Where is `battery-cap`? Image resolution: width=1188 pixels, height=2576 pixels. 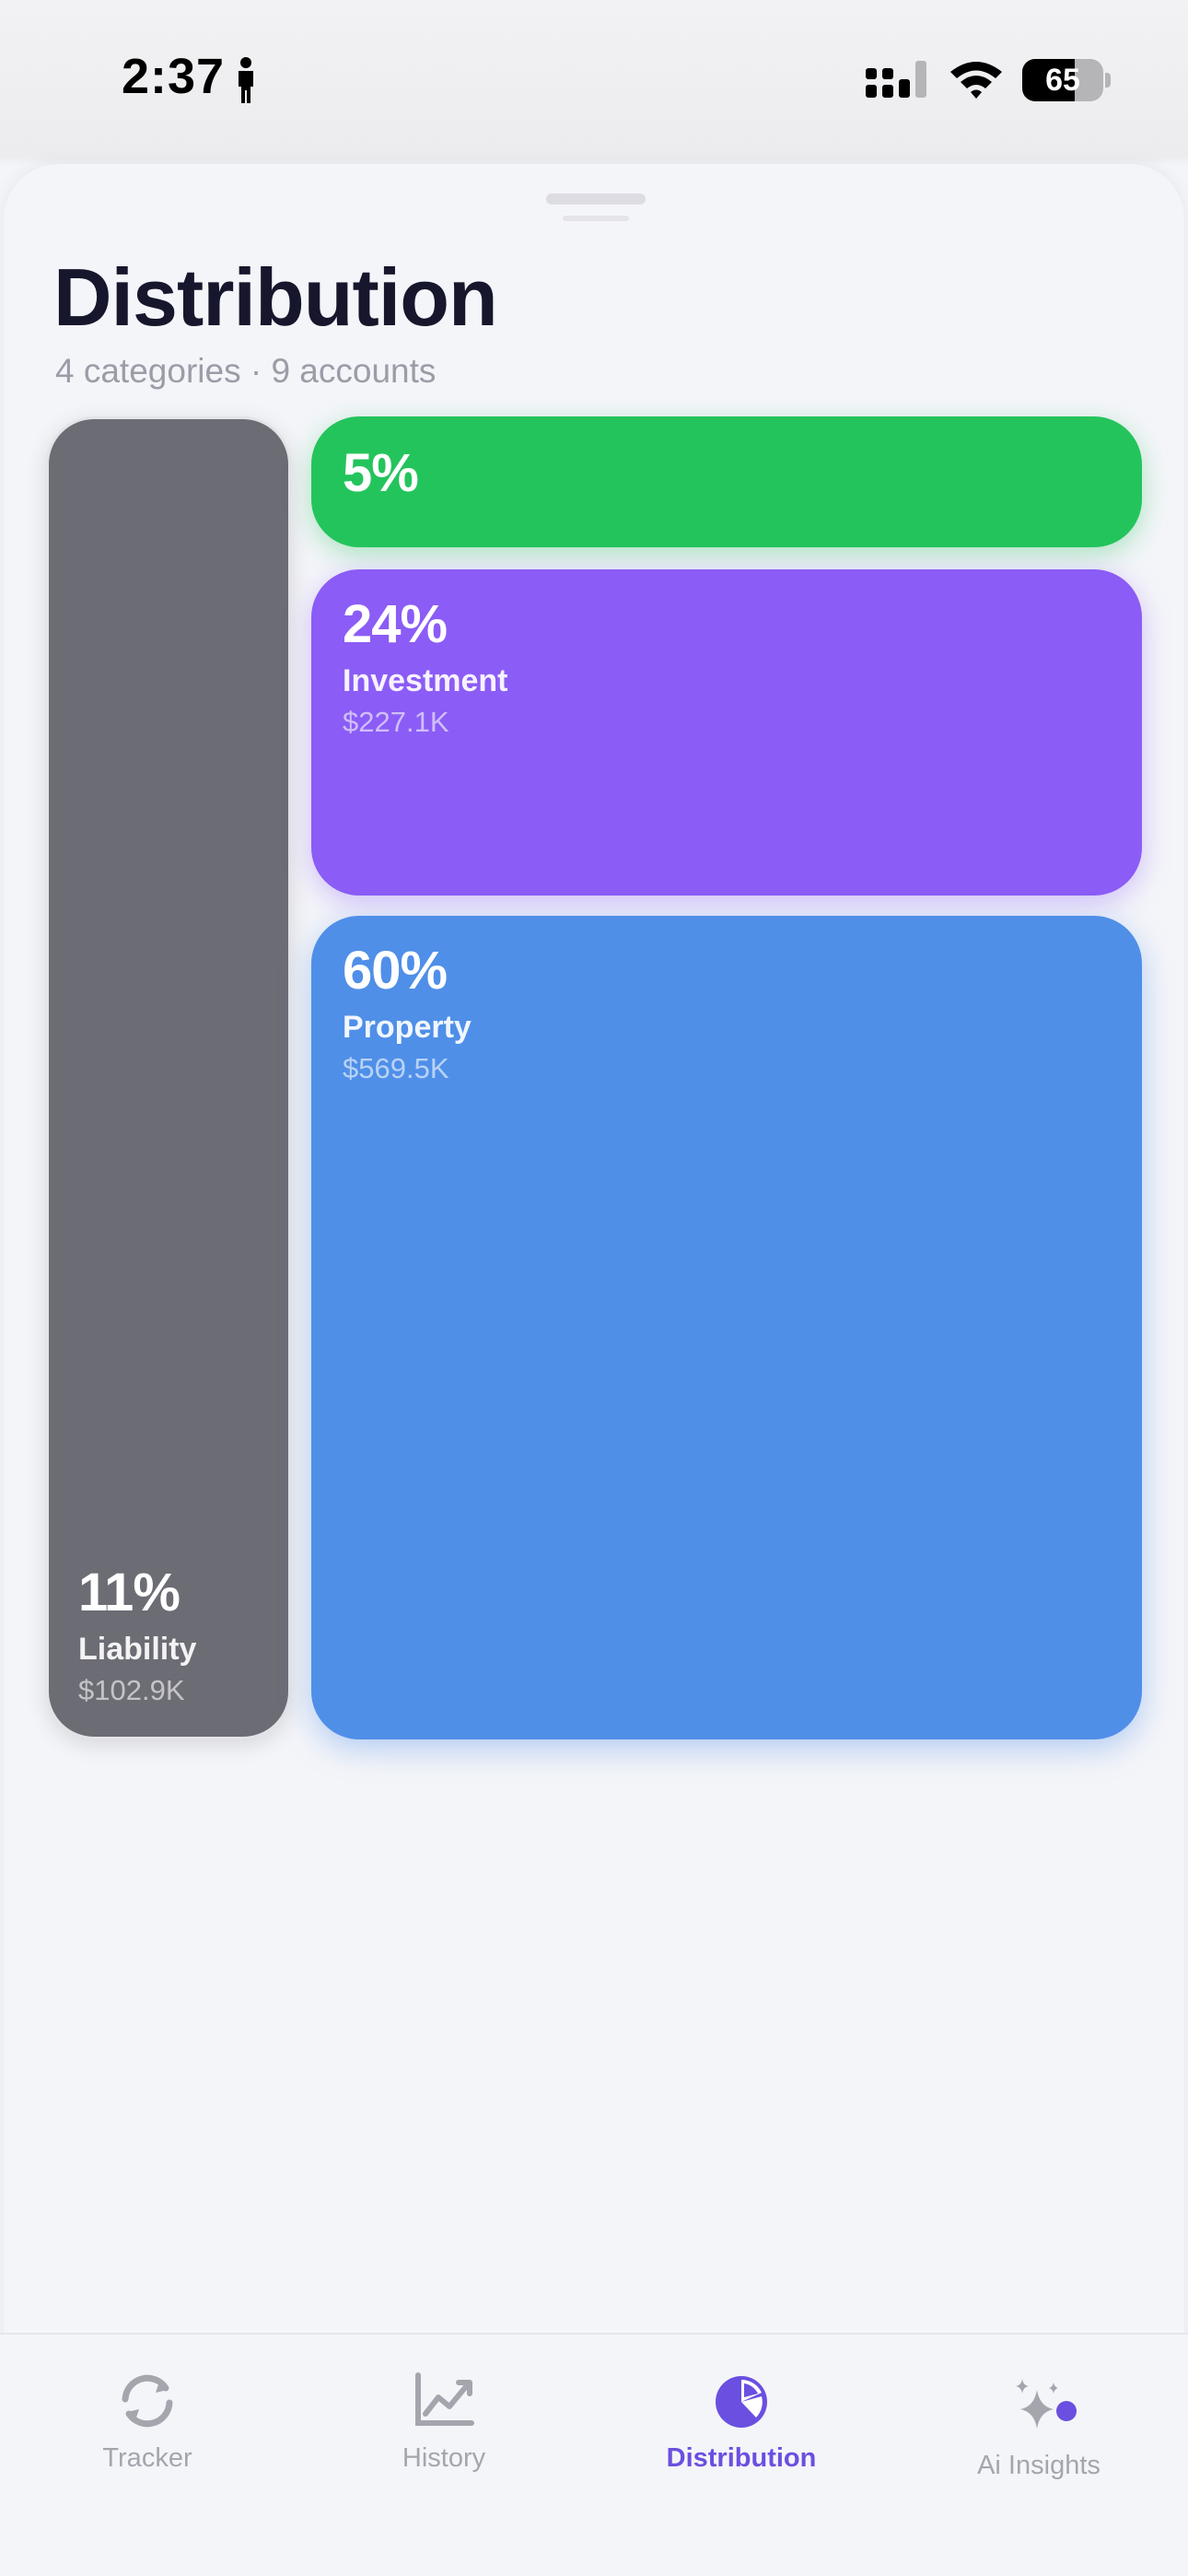 battery-cap is located at coordinates (1108, 80).